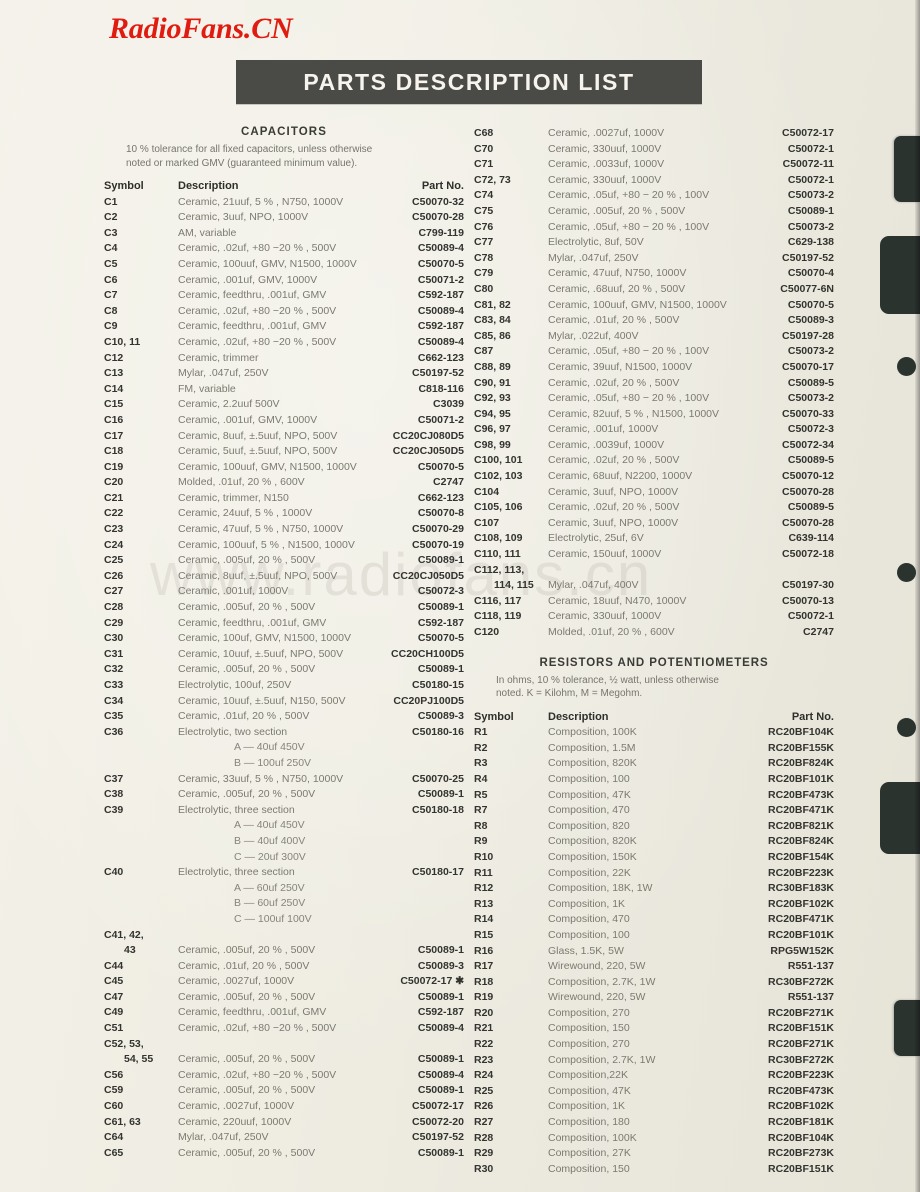 The height and width of the screenshot is (1192, 920). I want to click on row-description: Ceramic, 8uuf, ±.5uuf, NPO, 500V, so click(258, 575).